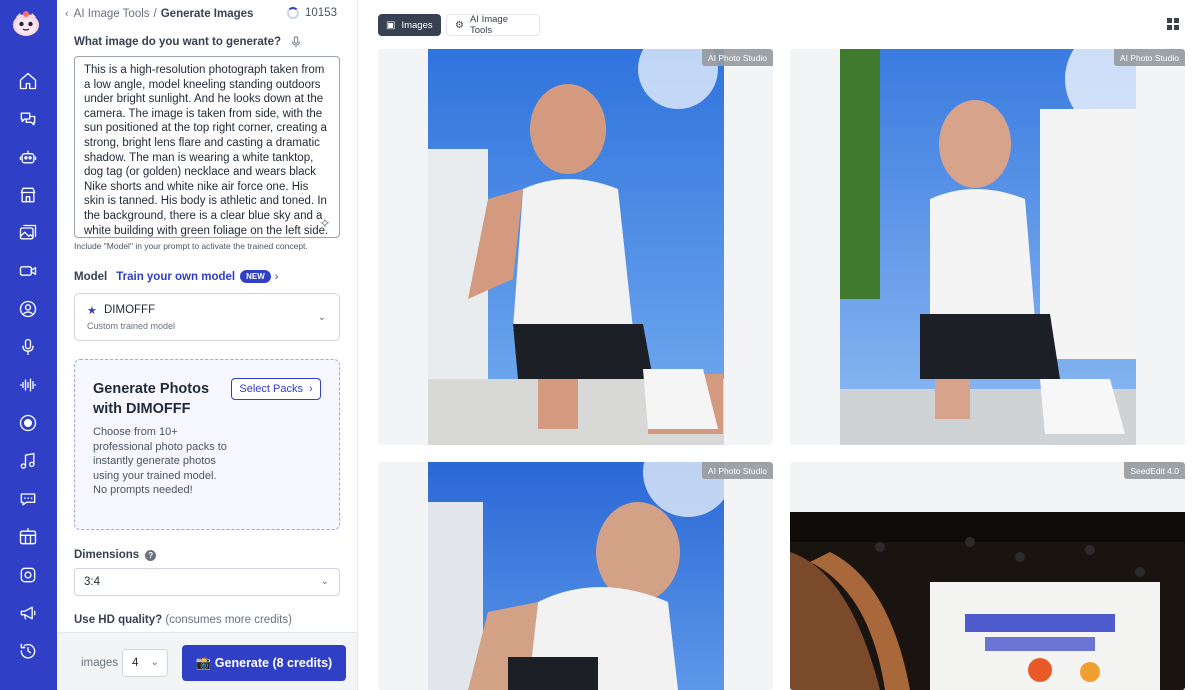  I want to click on dimensions-select: 3:4 ⌄, so click(207, 582).